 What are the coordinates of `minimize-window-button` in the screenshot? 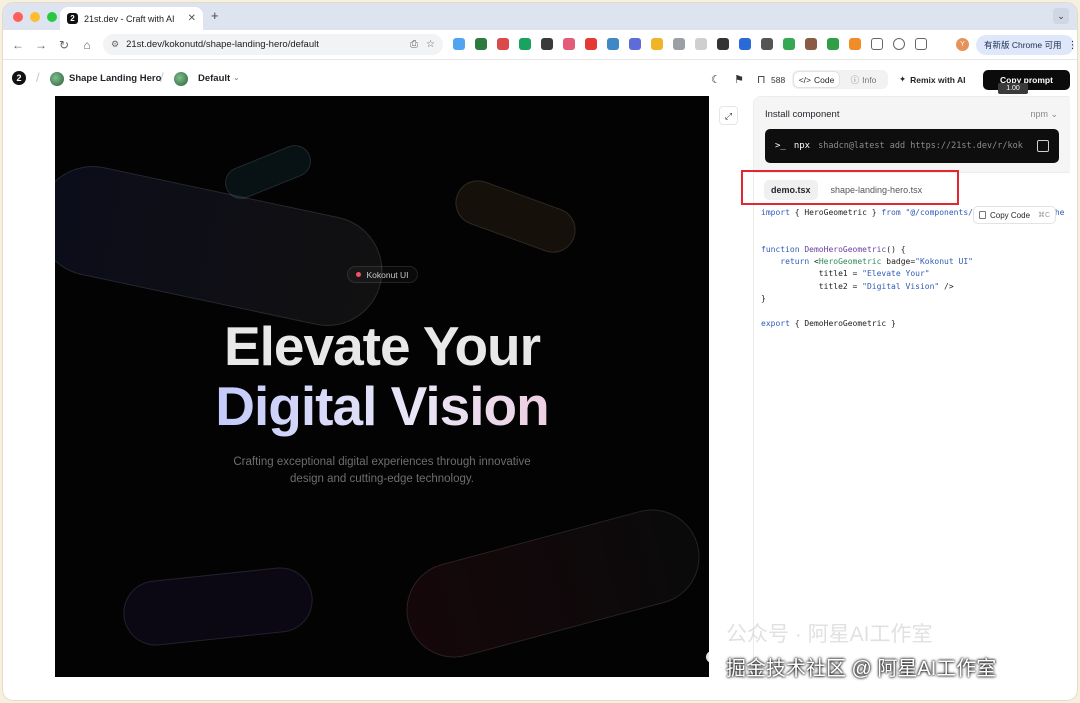 It's located at (35, 16).